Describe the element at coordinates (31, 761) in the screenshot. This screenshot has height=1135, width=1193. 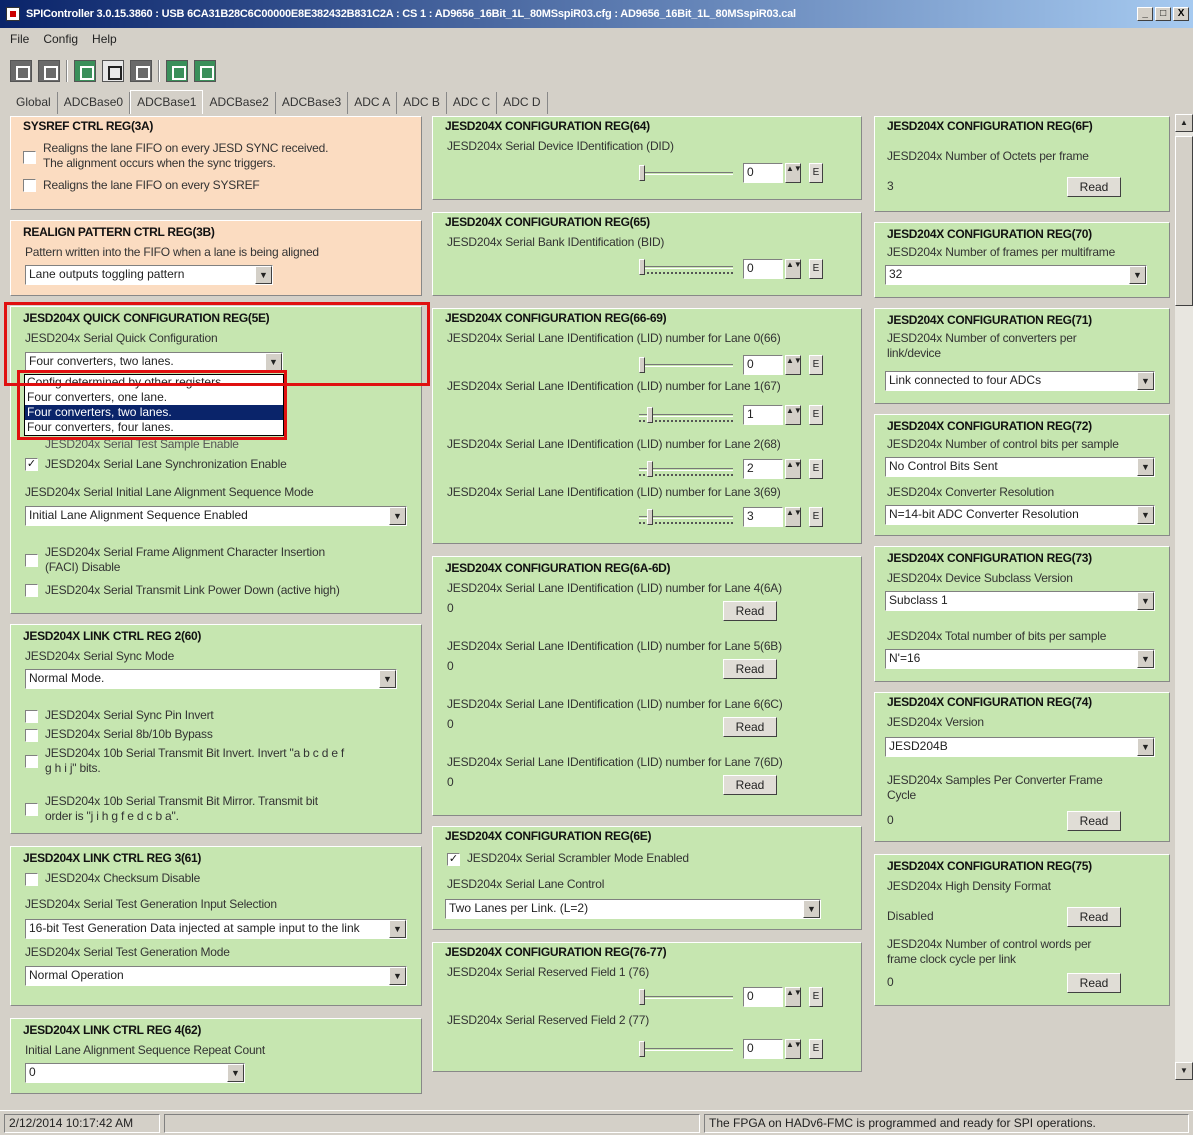
I see `bit-invert-checkbox` at that location.